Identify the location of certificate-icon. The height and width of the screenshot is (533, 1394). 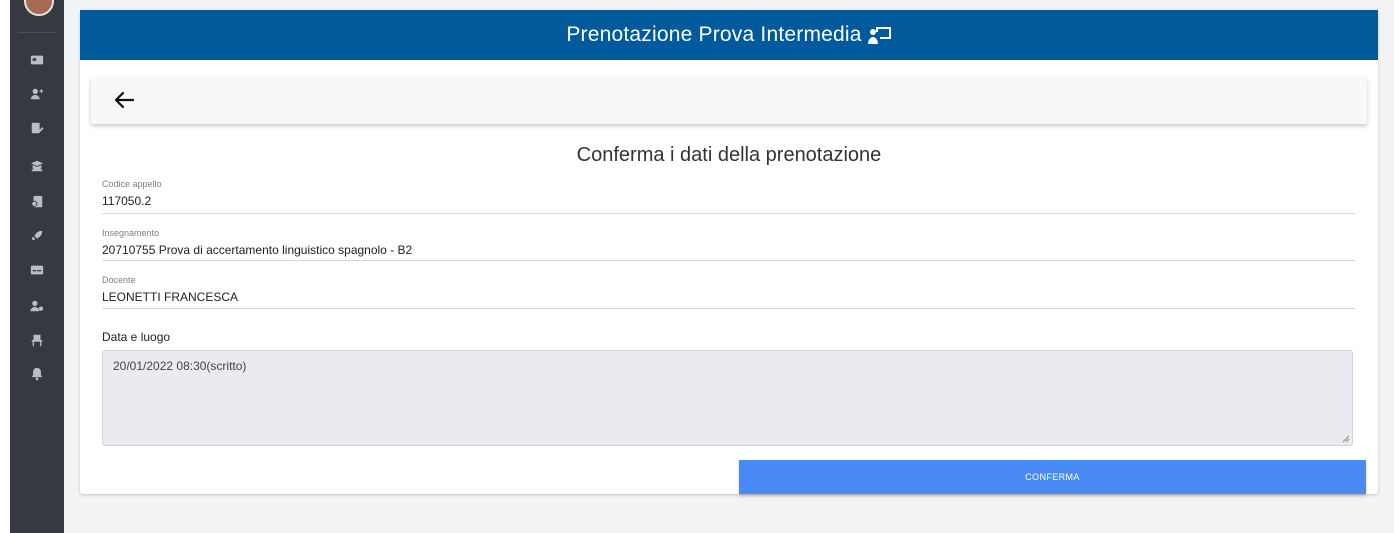
(37, 202).